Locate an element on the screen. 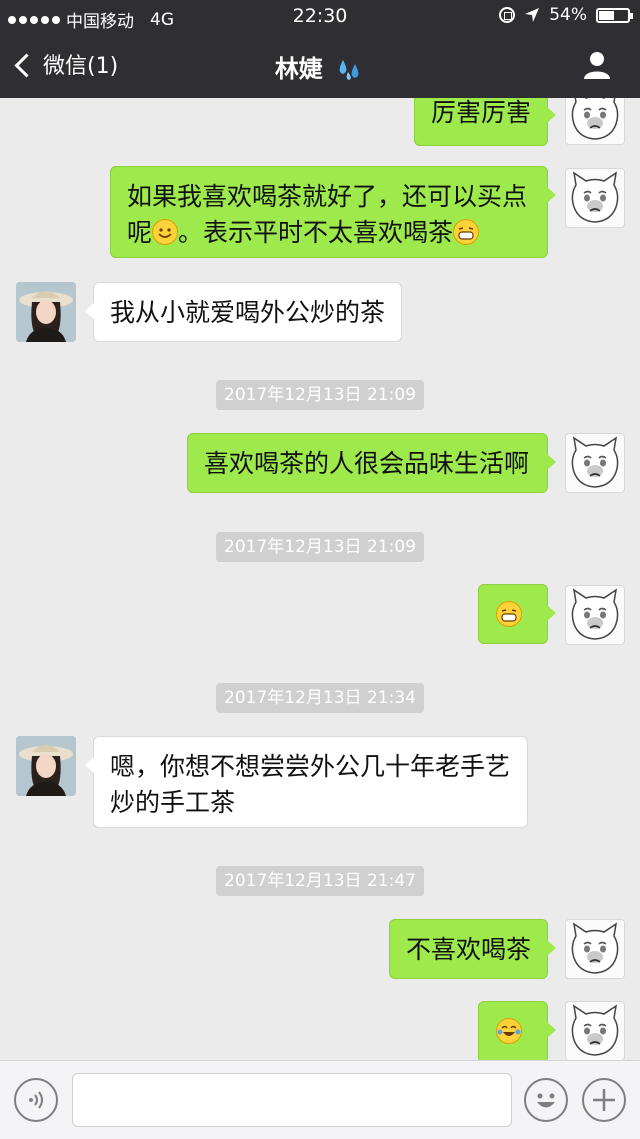  voice-button is located at coordinates (36, 1100).